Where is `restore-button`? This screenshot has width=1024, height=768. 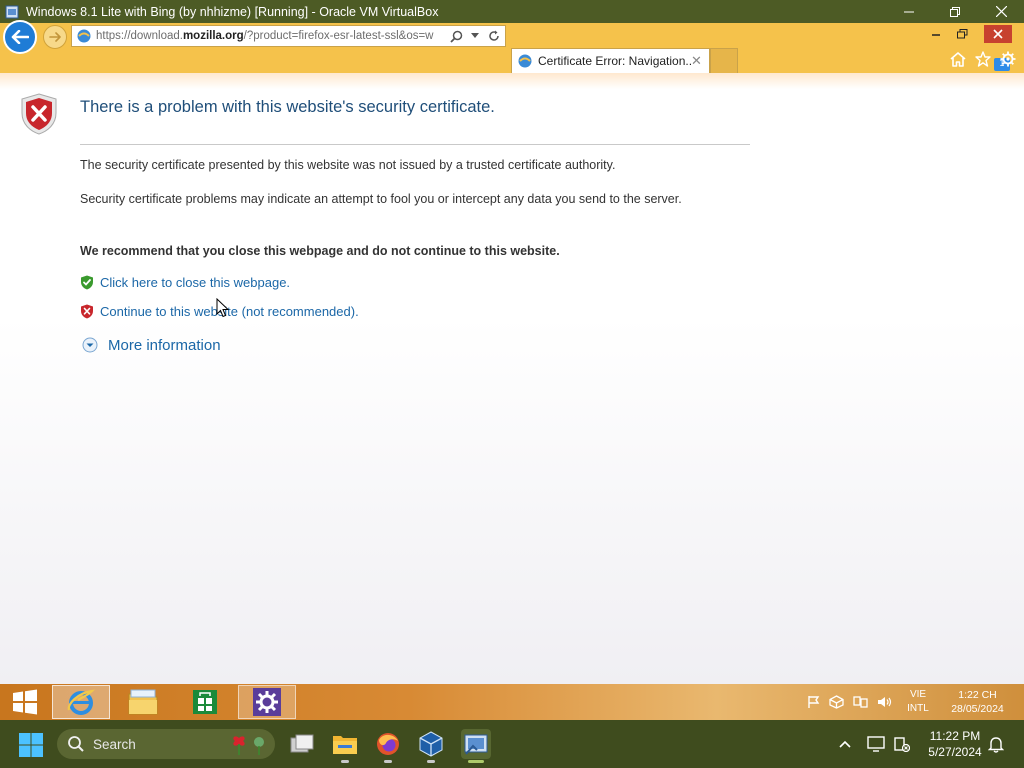 restore-button is located at coordinates (955, 11).